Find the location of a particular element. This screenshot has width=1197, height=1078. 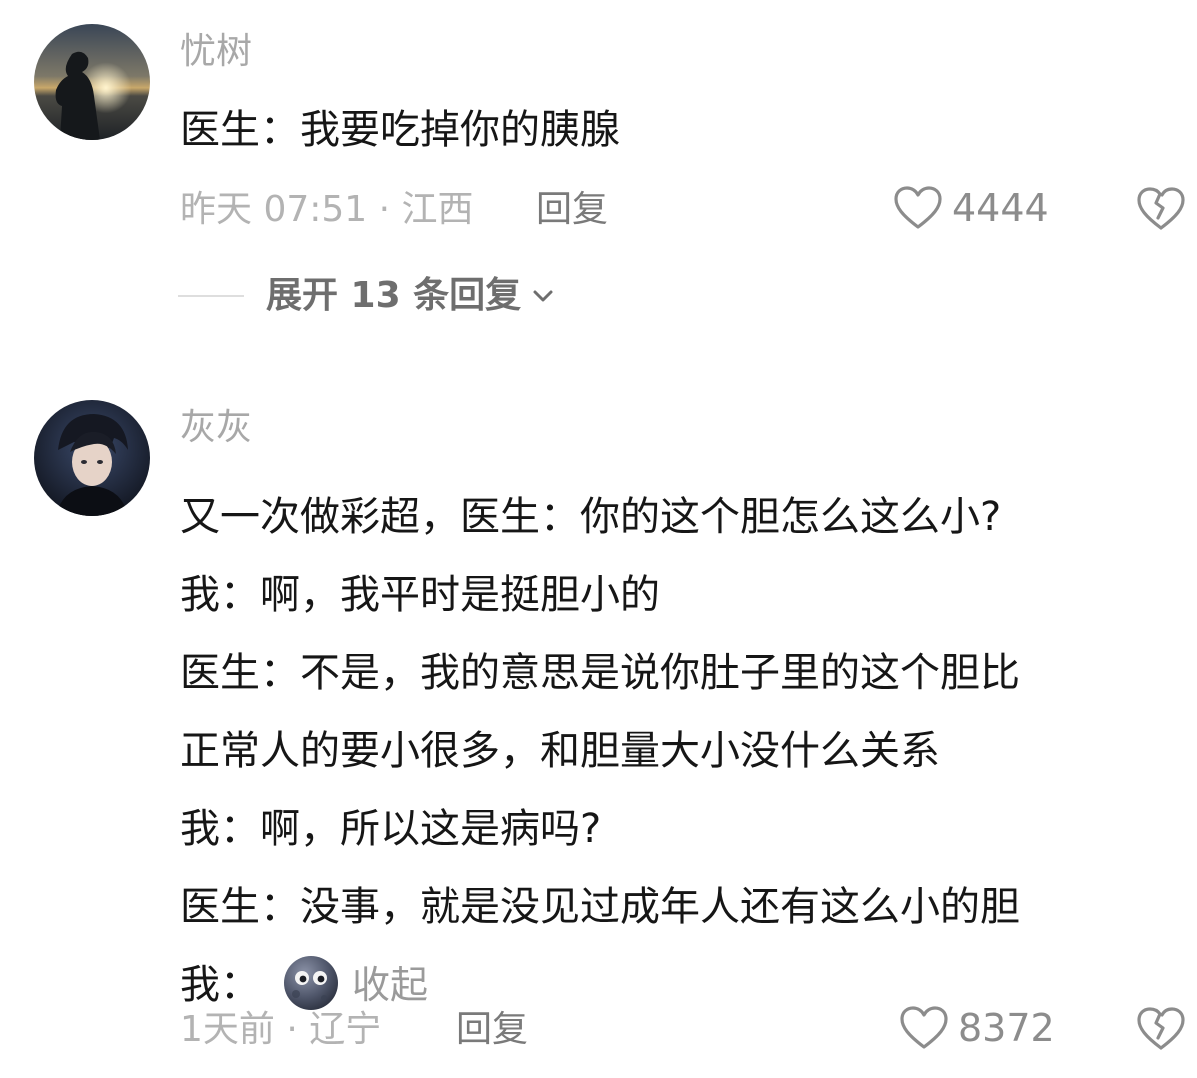

chevron-down-icon is located at coordinates (543, 296).